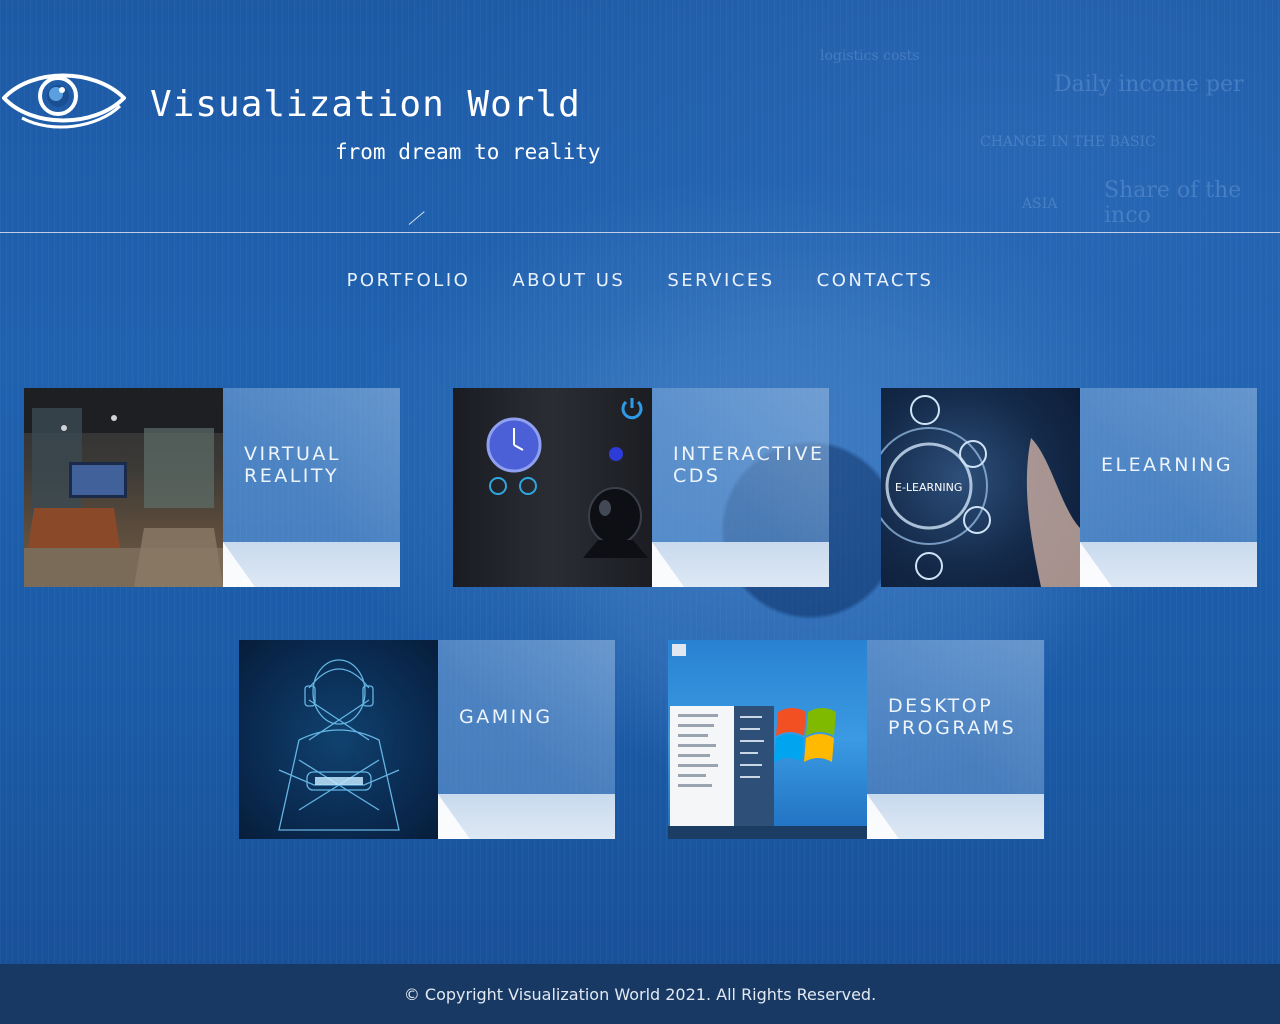 This screenshot has height=1024, width=1280. Describe the element at coordinates (1149, 84) in the screenshot. I see `background-text: Daily income per` at that location.